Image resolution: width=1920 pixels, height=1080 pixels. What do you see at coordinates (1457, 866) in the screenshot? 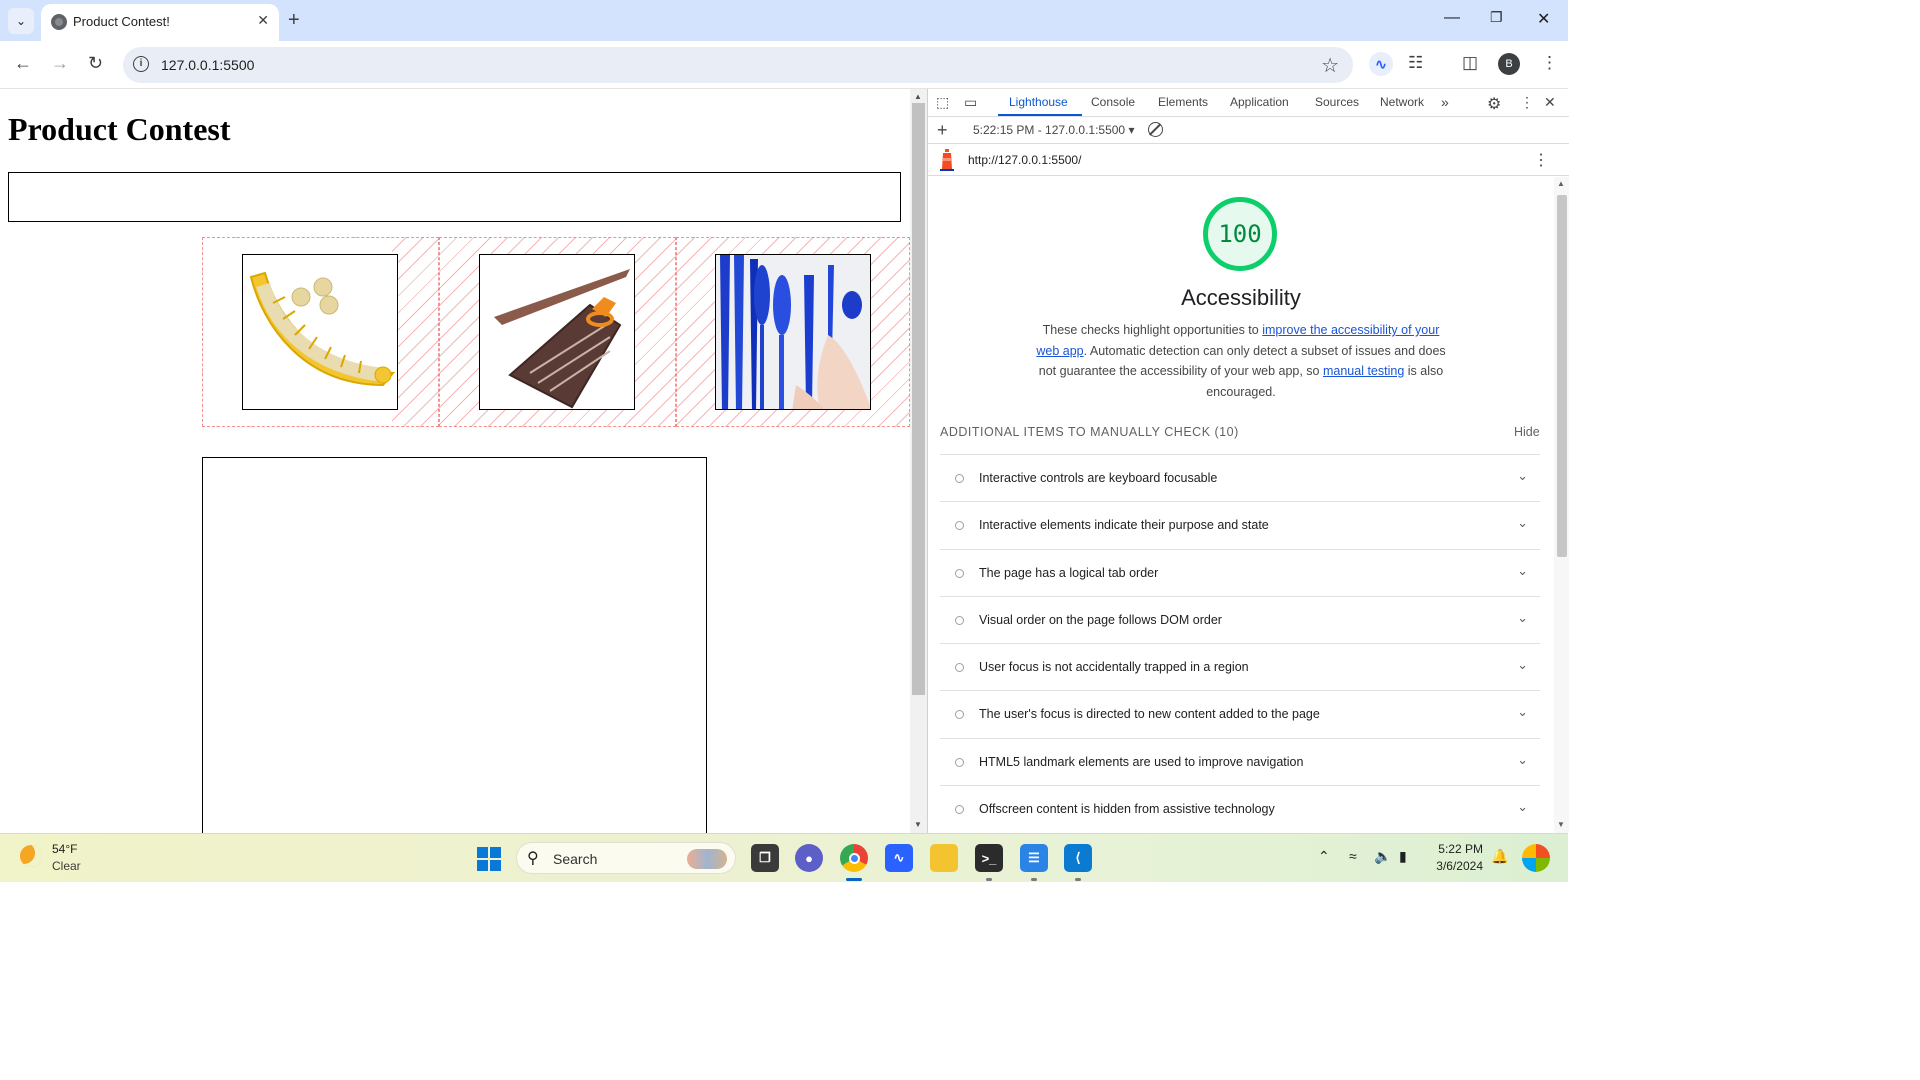
I see `clock-date: 3/6/2024` at bounding box center [1457, 866].